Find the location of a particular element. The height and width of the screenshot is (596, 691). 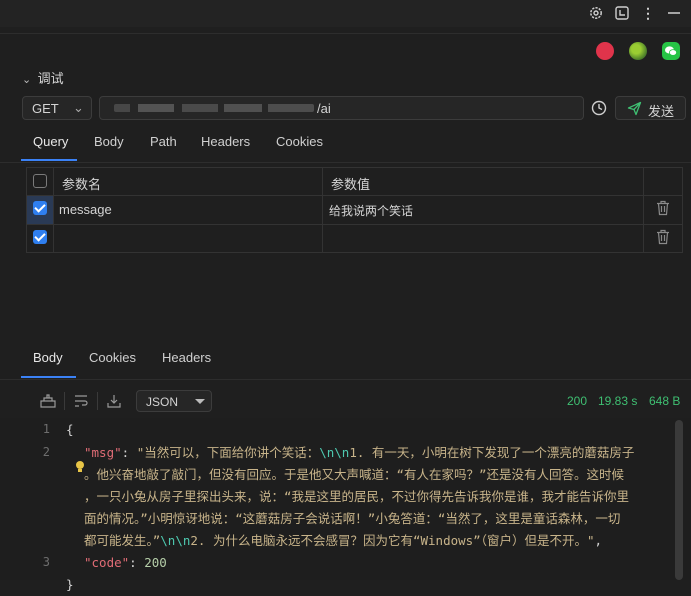

settings-icon is located at coordinates (596, 13).